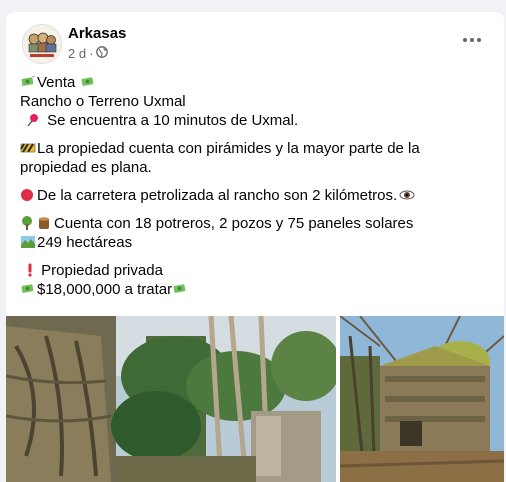 The width and height of the screenshot is (506, 482). What do you see at coordinates (28, 195) in the screenshot?
I see `red-circle-icon` at bounding box center [28, 195].